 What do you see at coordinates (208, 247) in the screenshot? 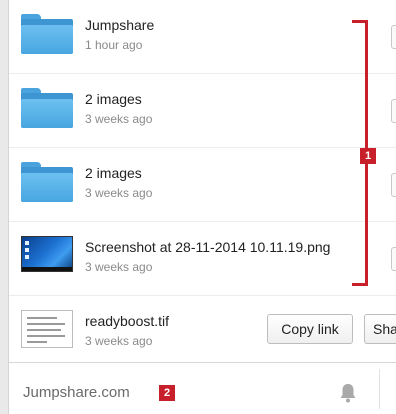
I see `file-name: Screenshot at 28-11-2014 10.11.19.png` at bounding box center [208, 247].